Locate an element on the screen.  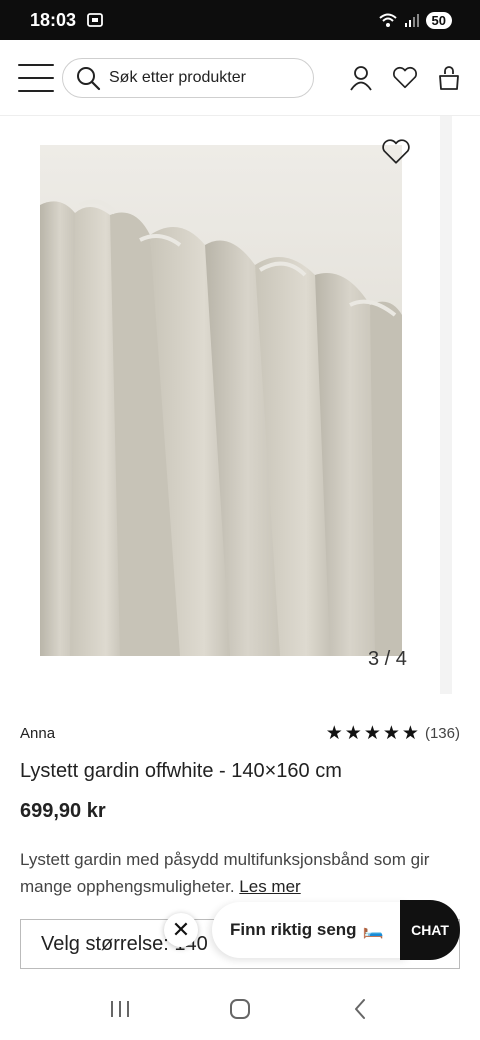
site-header: Søk etter produkter is located at coordinates (240, 78).